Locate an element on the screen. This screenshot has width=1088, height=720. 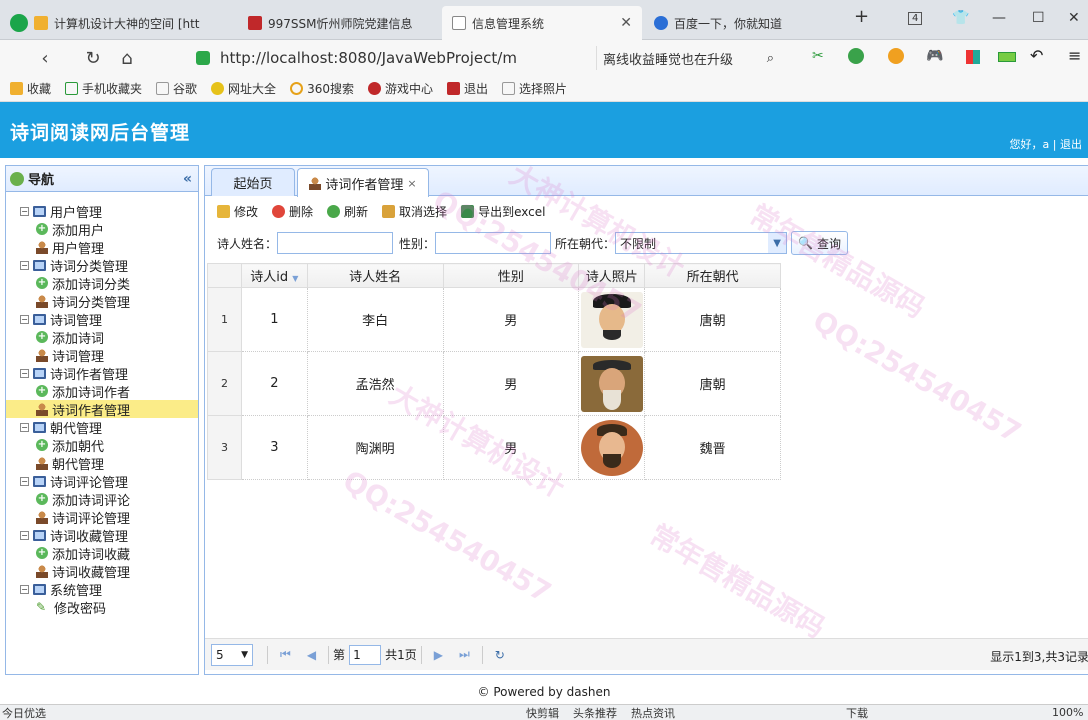
page-size-select: 5 ▼ is located at coordinates (232, 654).